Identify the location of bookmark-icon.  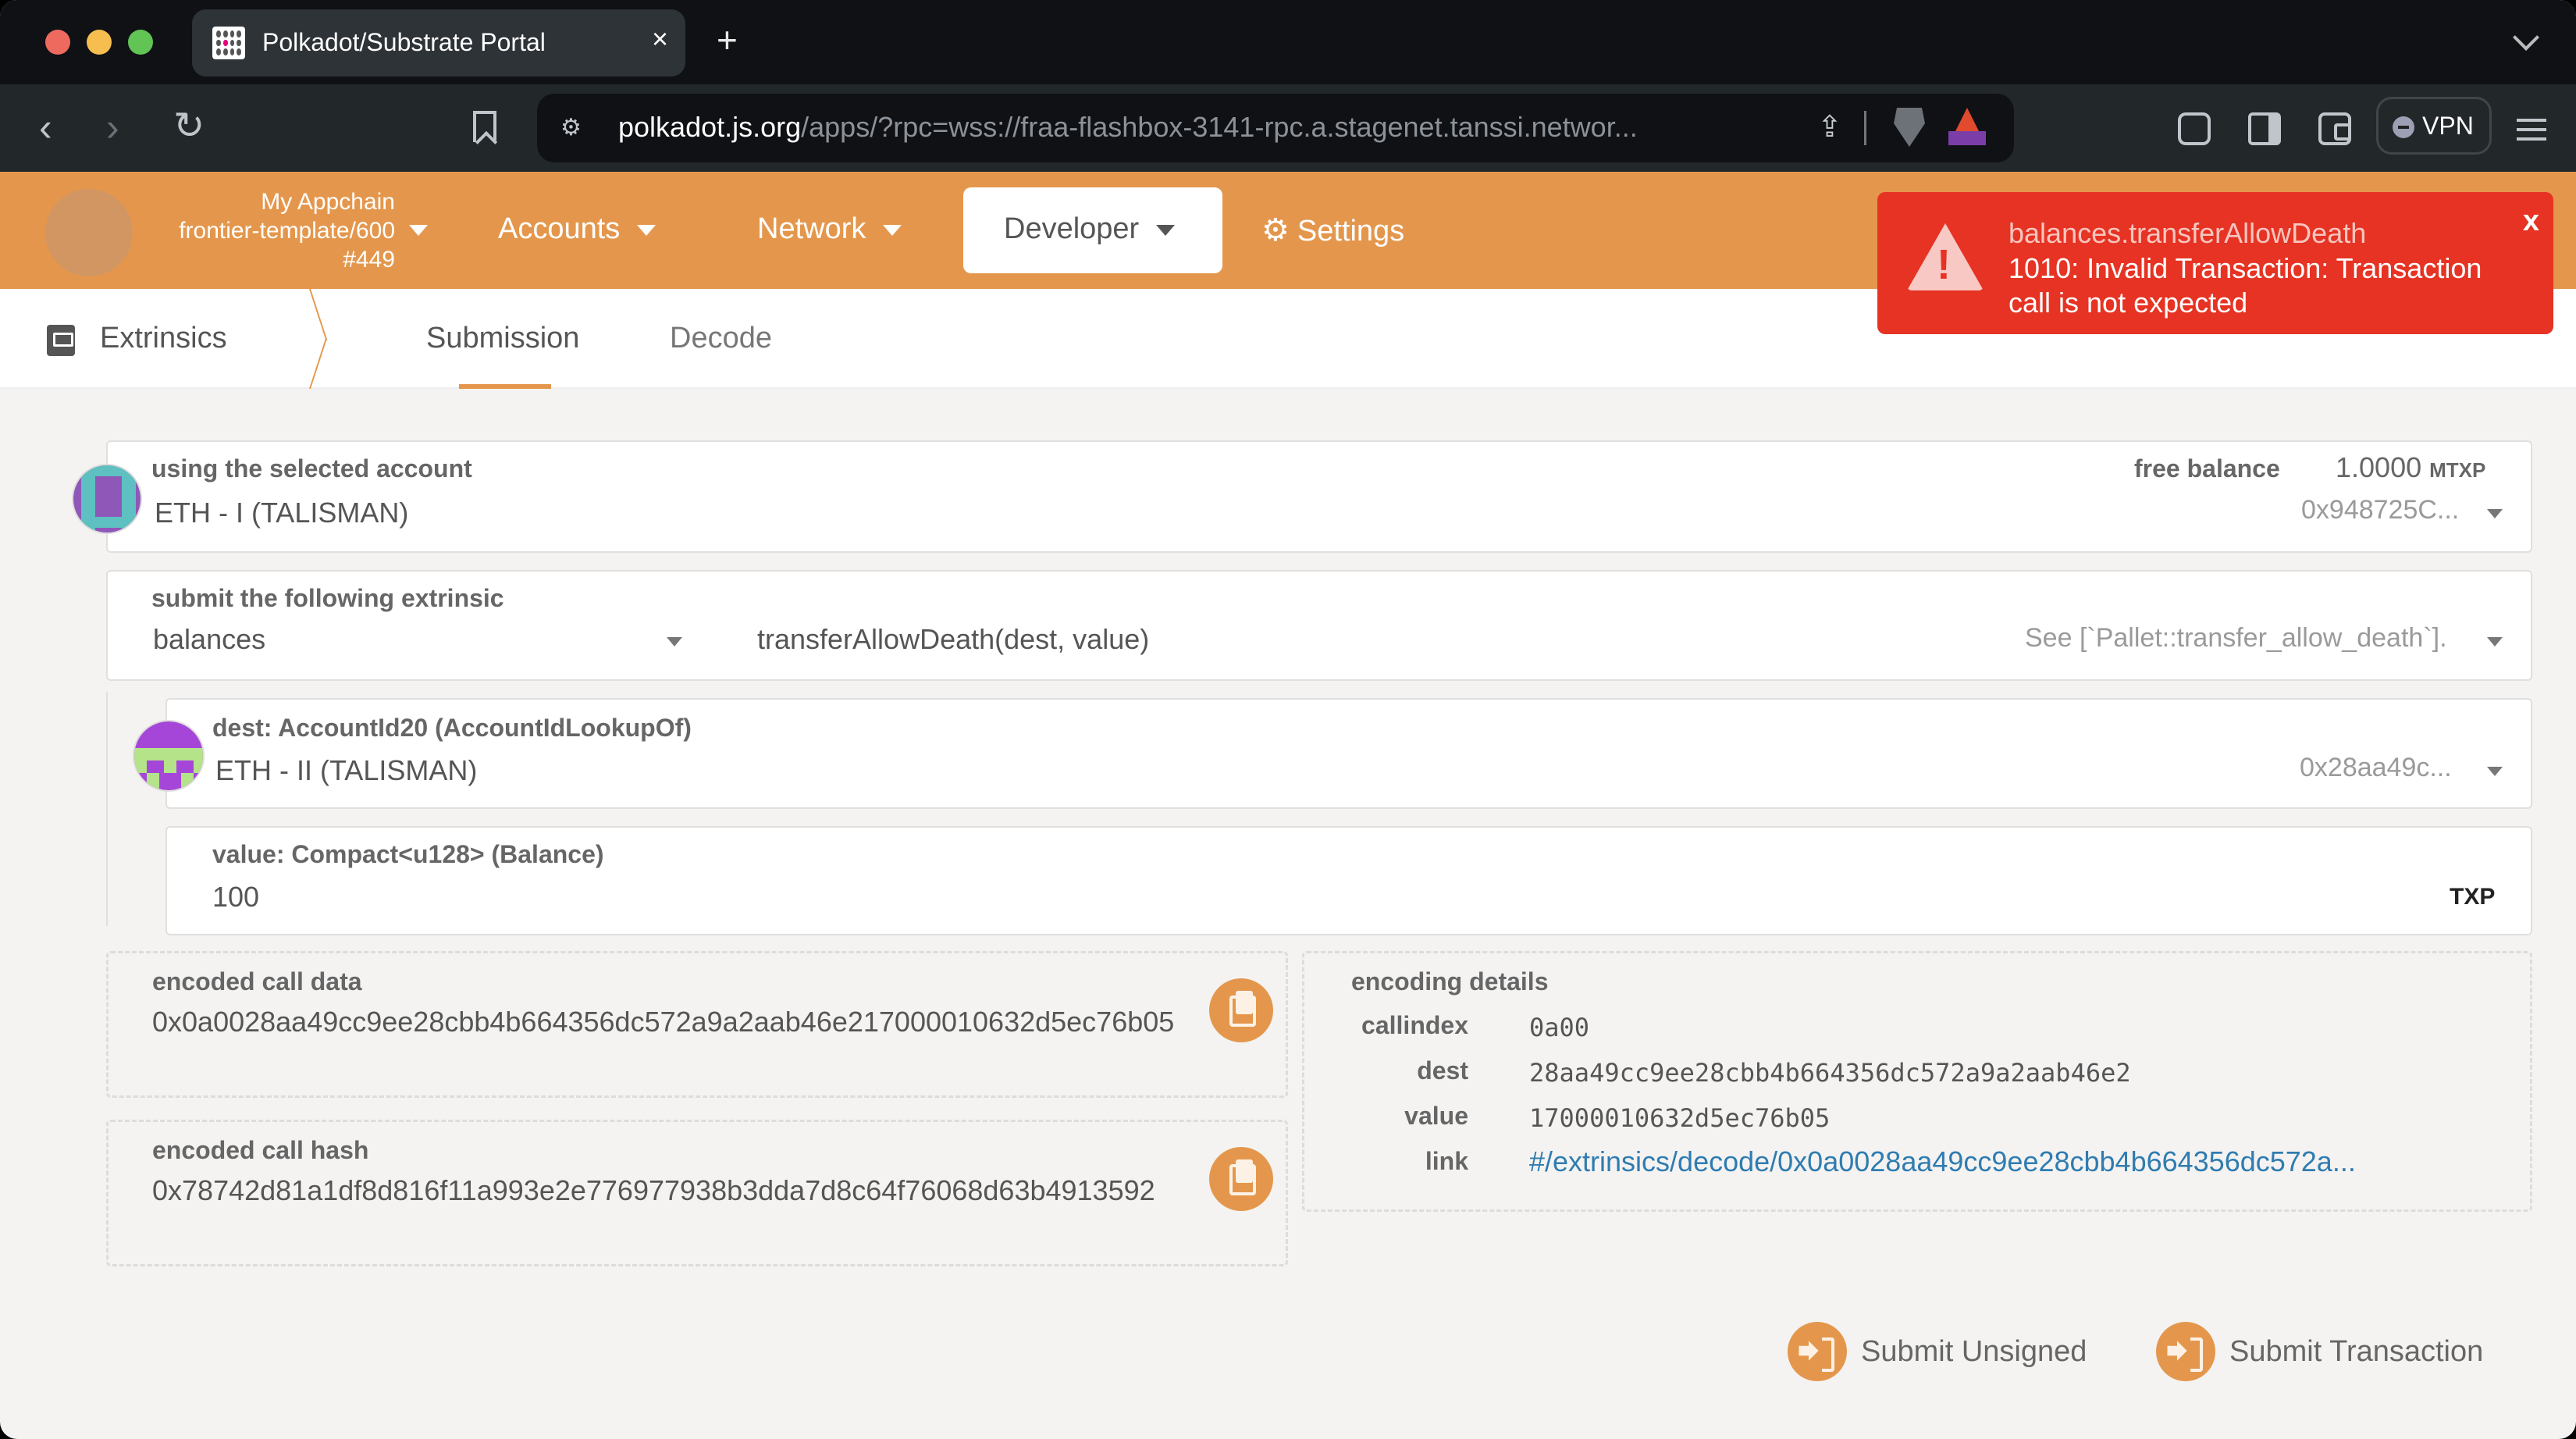
(484, 127).